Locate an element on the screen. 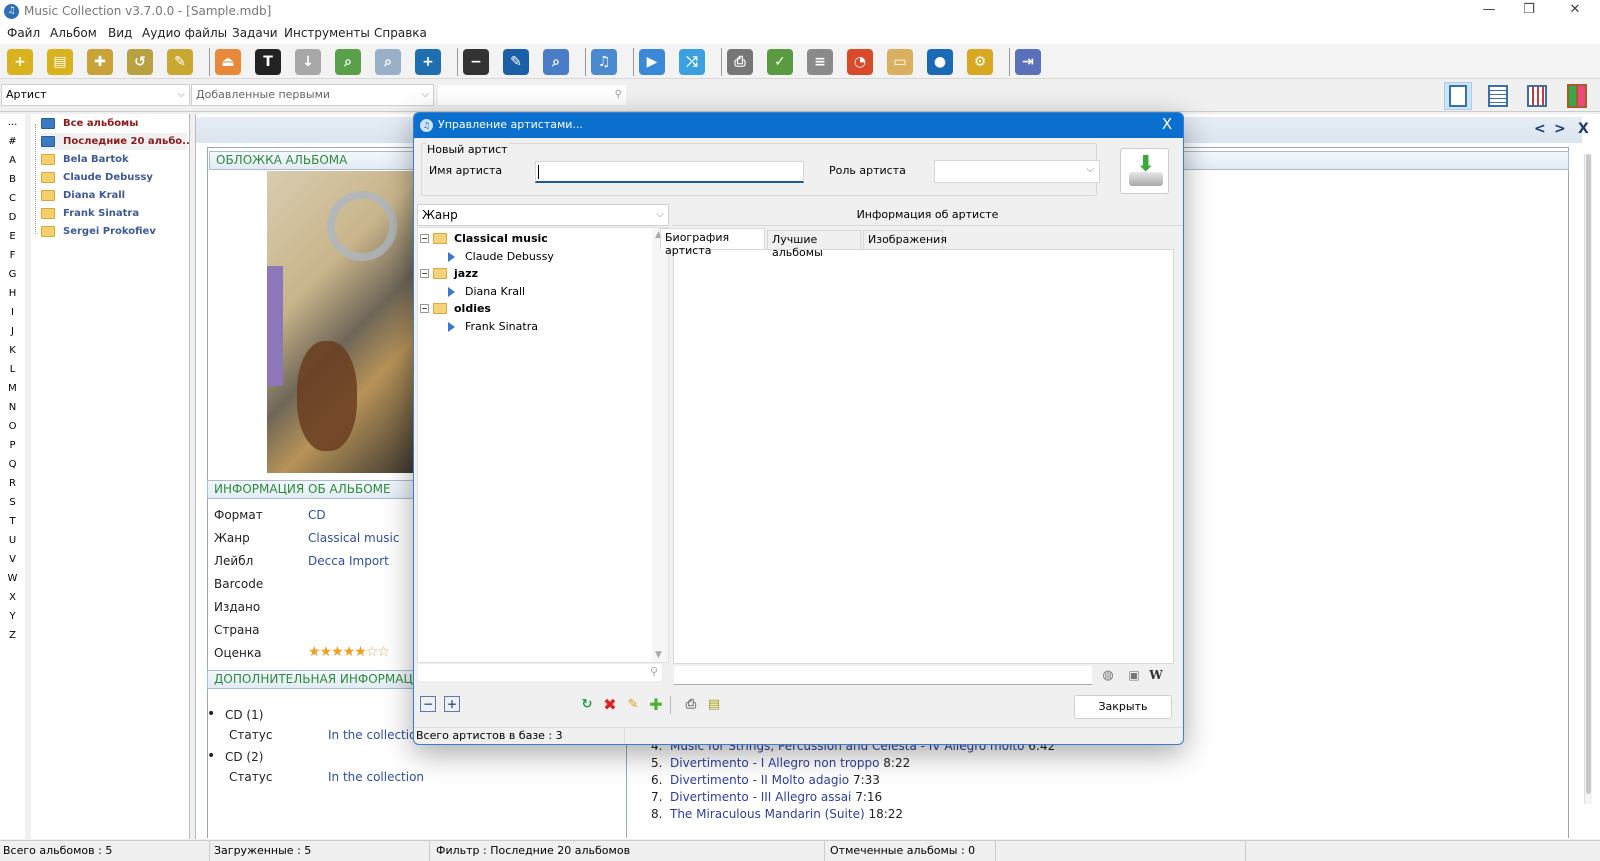 Image resolution: width=1600 pixels, height=861 pixels. track-row: 7. Divertimento - III Allegro assai 7:16 is located at coordinates (766, 797).